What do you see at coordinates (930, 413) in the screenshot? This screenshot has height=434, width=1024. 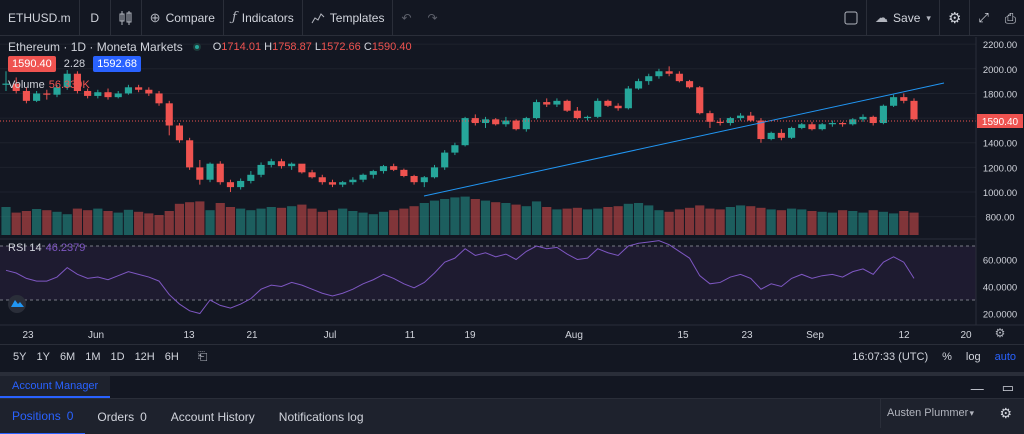 I see `account-user-select: Austen Plummer ▾` at bounding box center [930, 413].